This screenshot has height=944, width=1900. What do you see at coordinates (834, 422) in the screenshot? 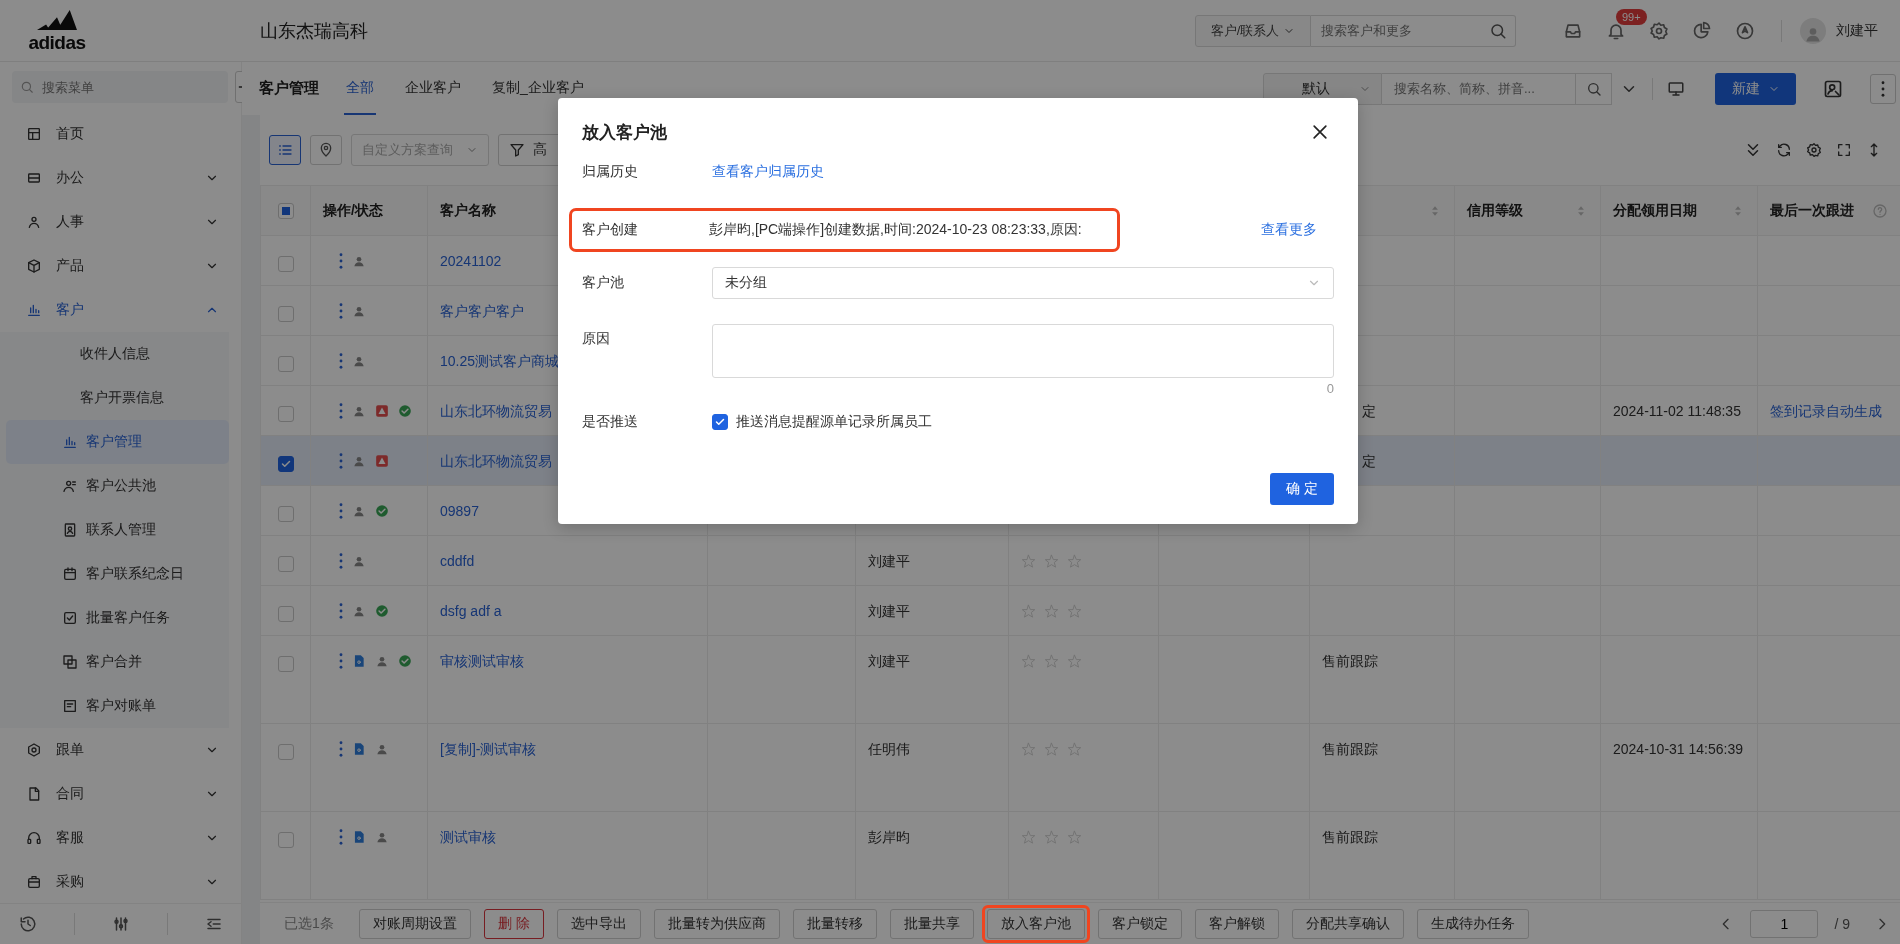
I see `checkbox-label: 推送消息提醒源单记录所属员工` at bounding box center [834, 422].